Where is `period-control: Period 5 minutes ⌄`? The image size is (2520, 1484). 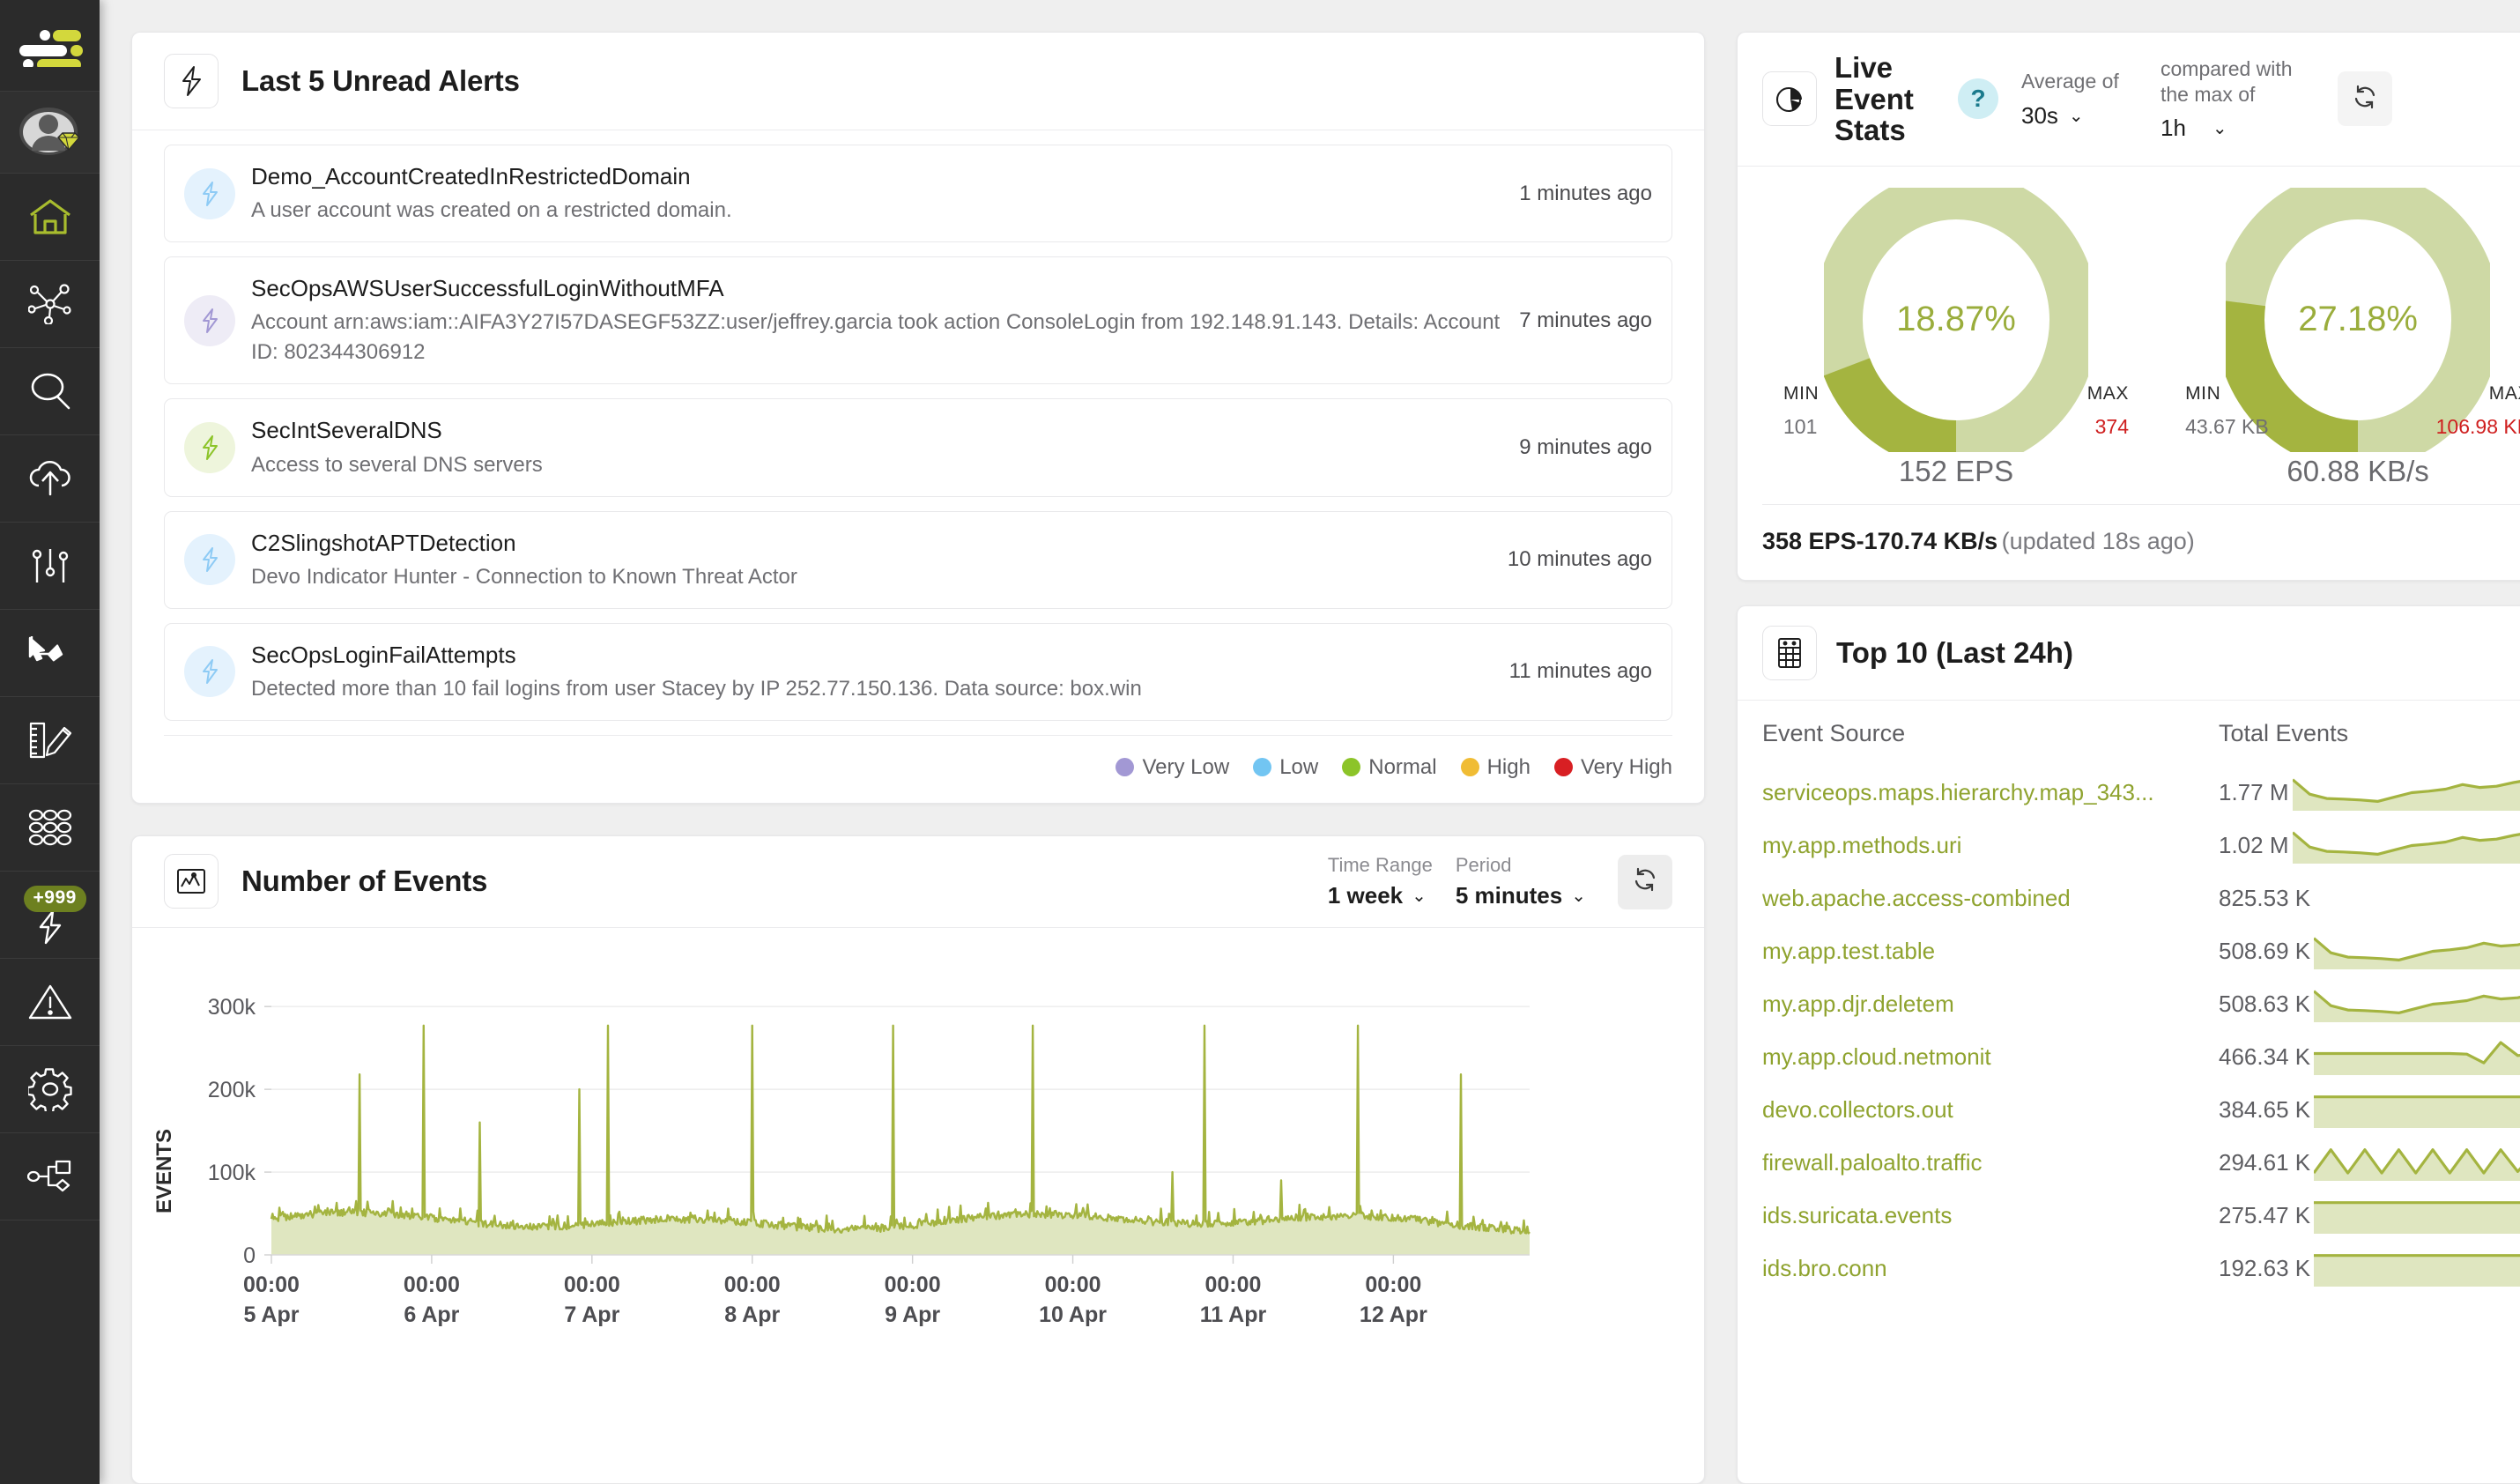
period-control: Period 5 minutes ⌄ is located at coordinates (1521, 881).